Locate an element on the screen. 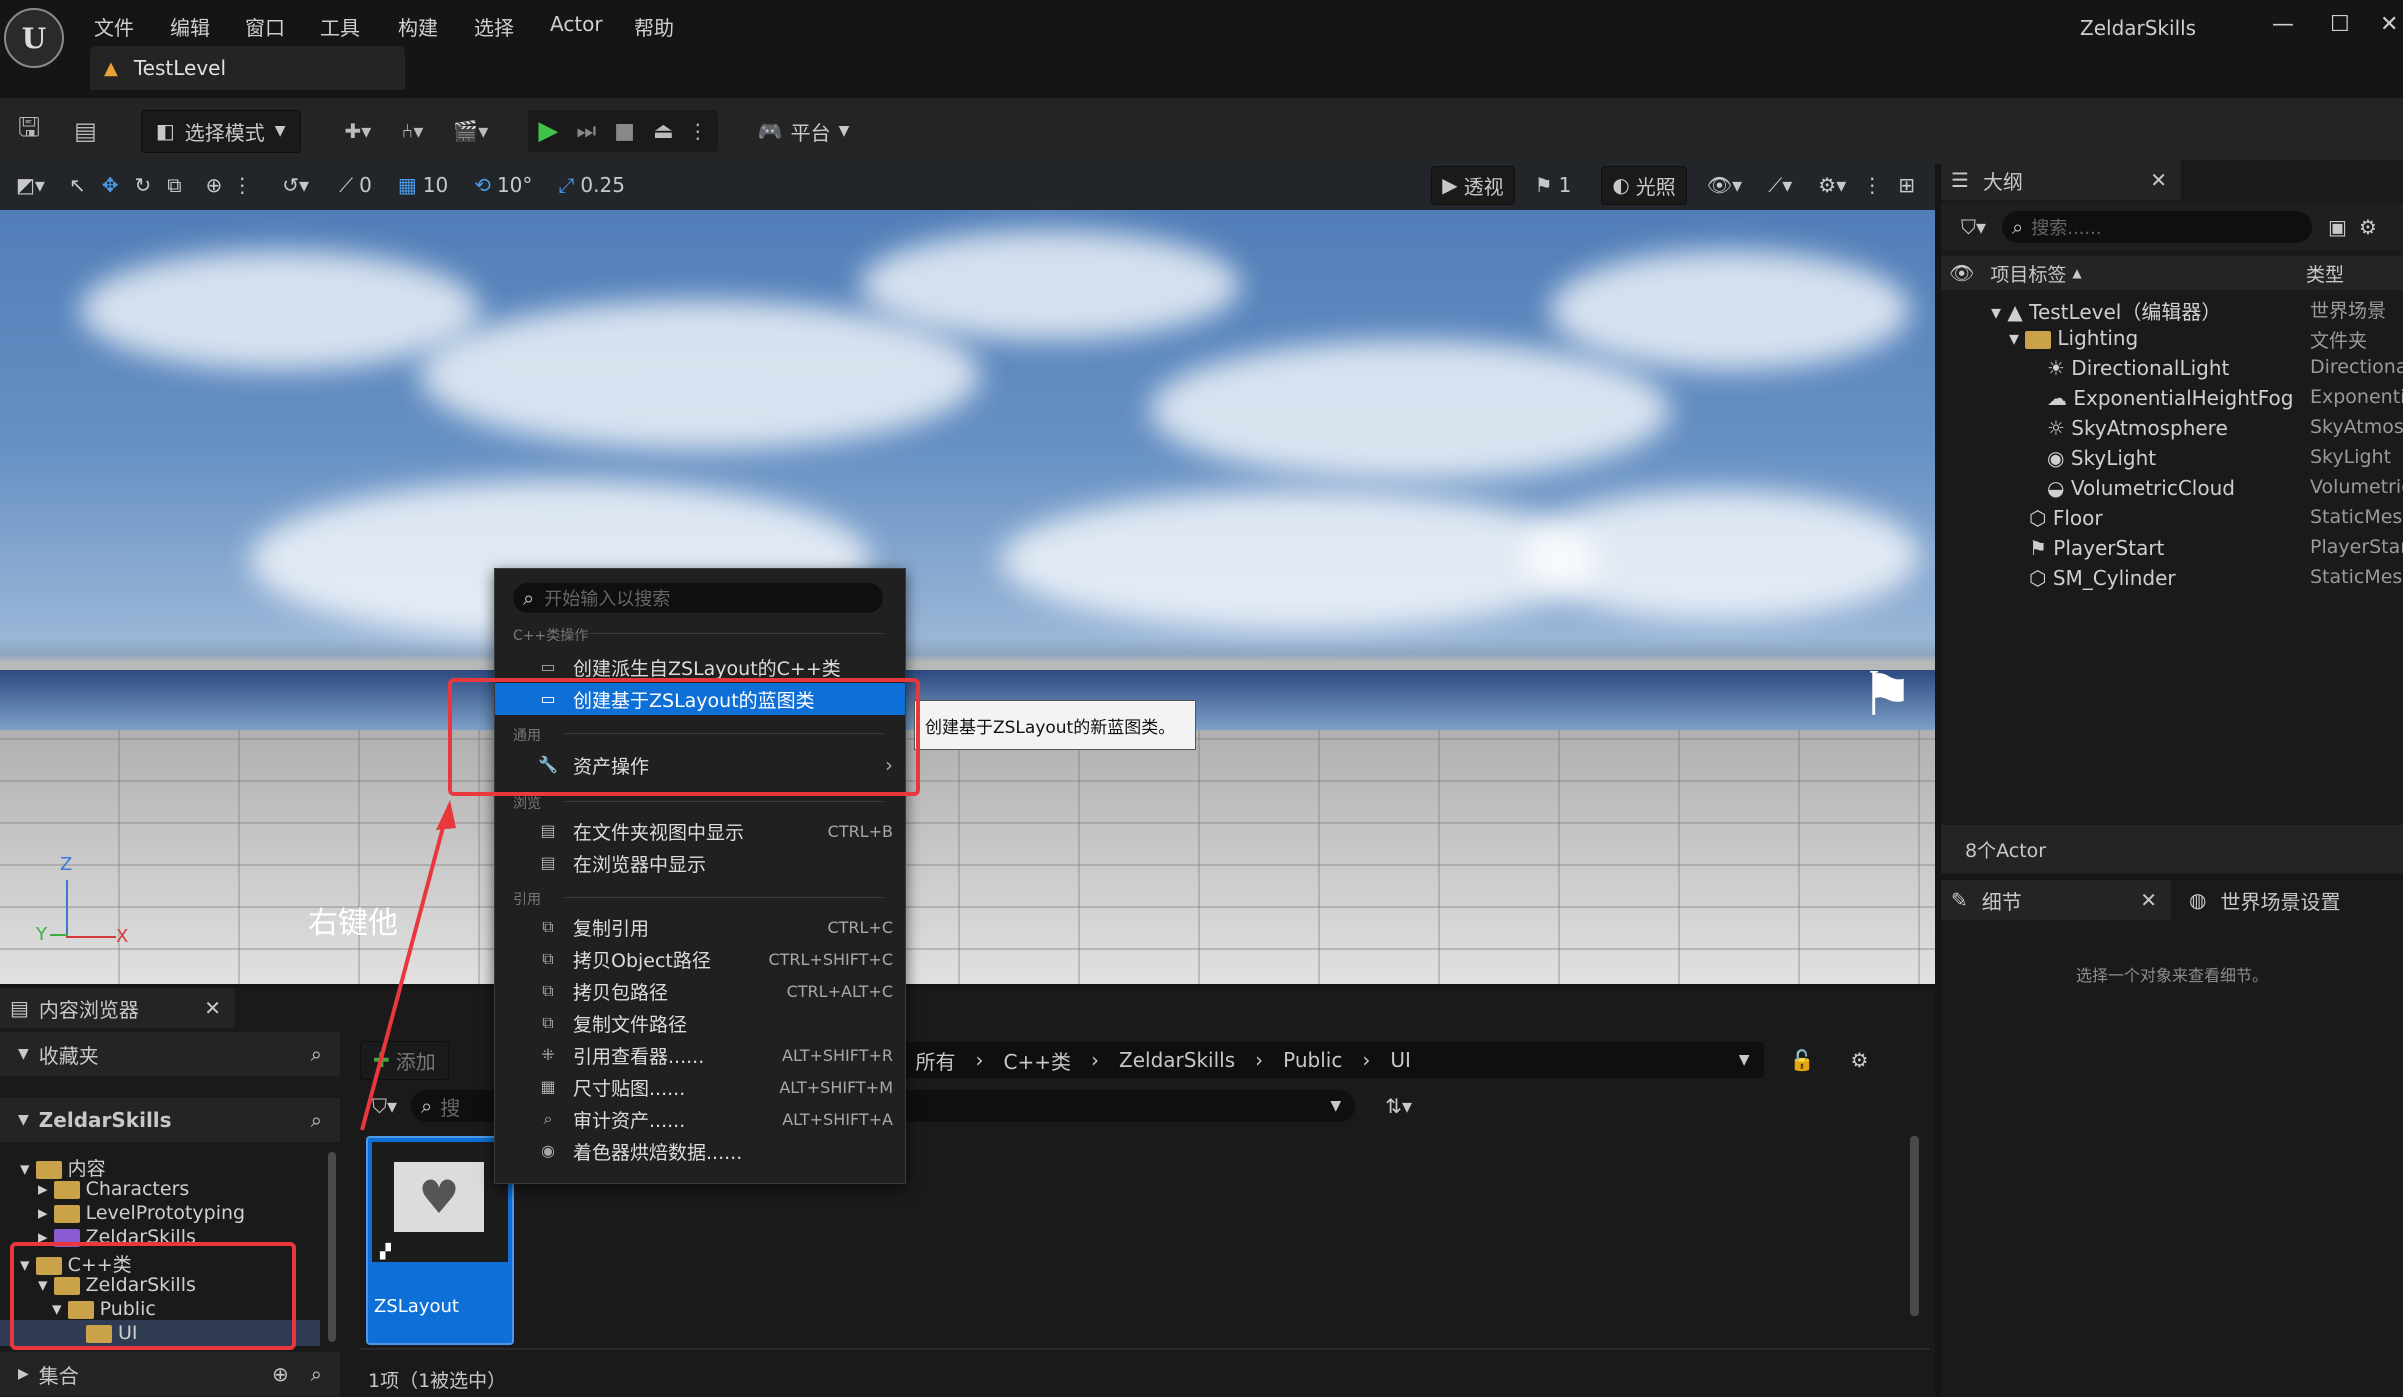 The image size is (2403, 1397). grid-snap-icon: ▦ is located at coordinates (407, 185).